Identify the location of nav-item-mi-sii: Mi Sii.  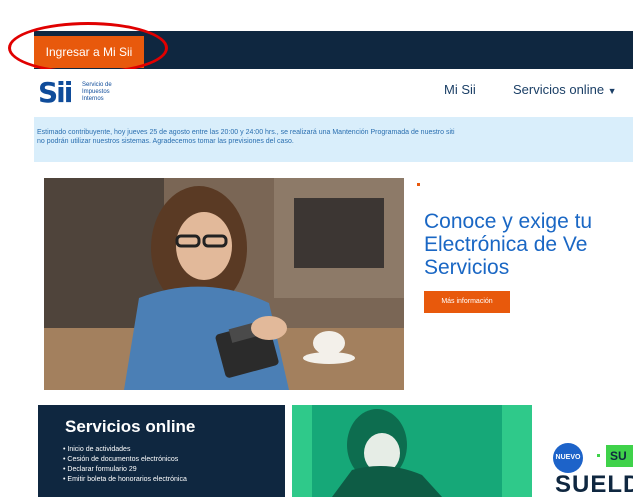
(460, 89).